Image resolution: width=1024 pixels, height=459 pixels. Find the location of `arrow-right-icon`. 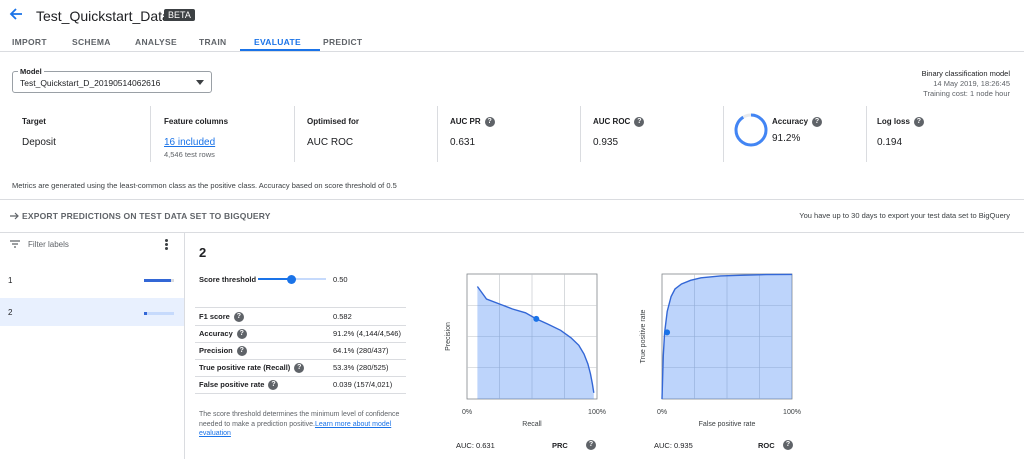

arrow-right-icon is located at coordinates (14, 216).